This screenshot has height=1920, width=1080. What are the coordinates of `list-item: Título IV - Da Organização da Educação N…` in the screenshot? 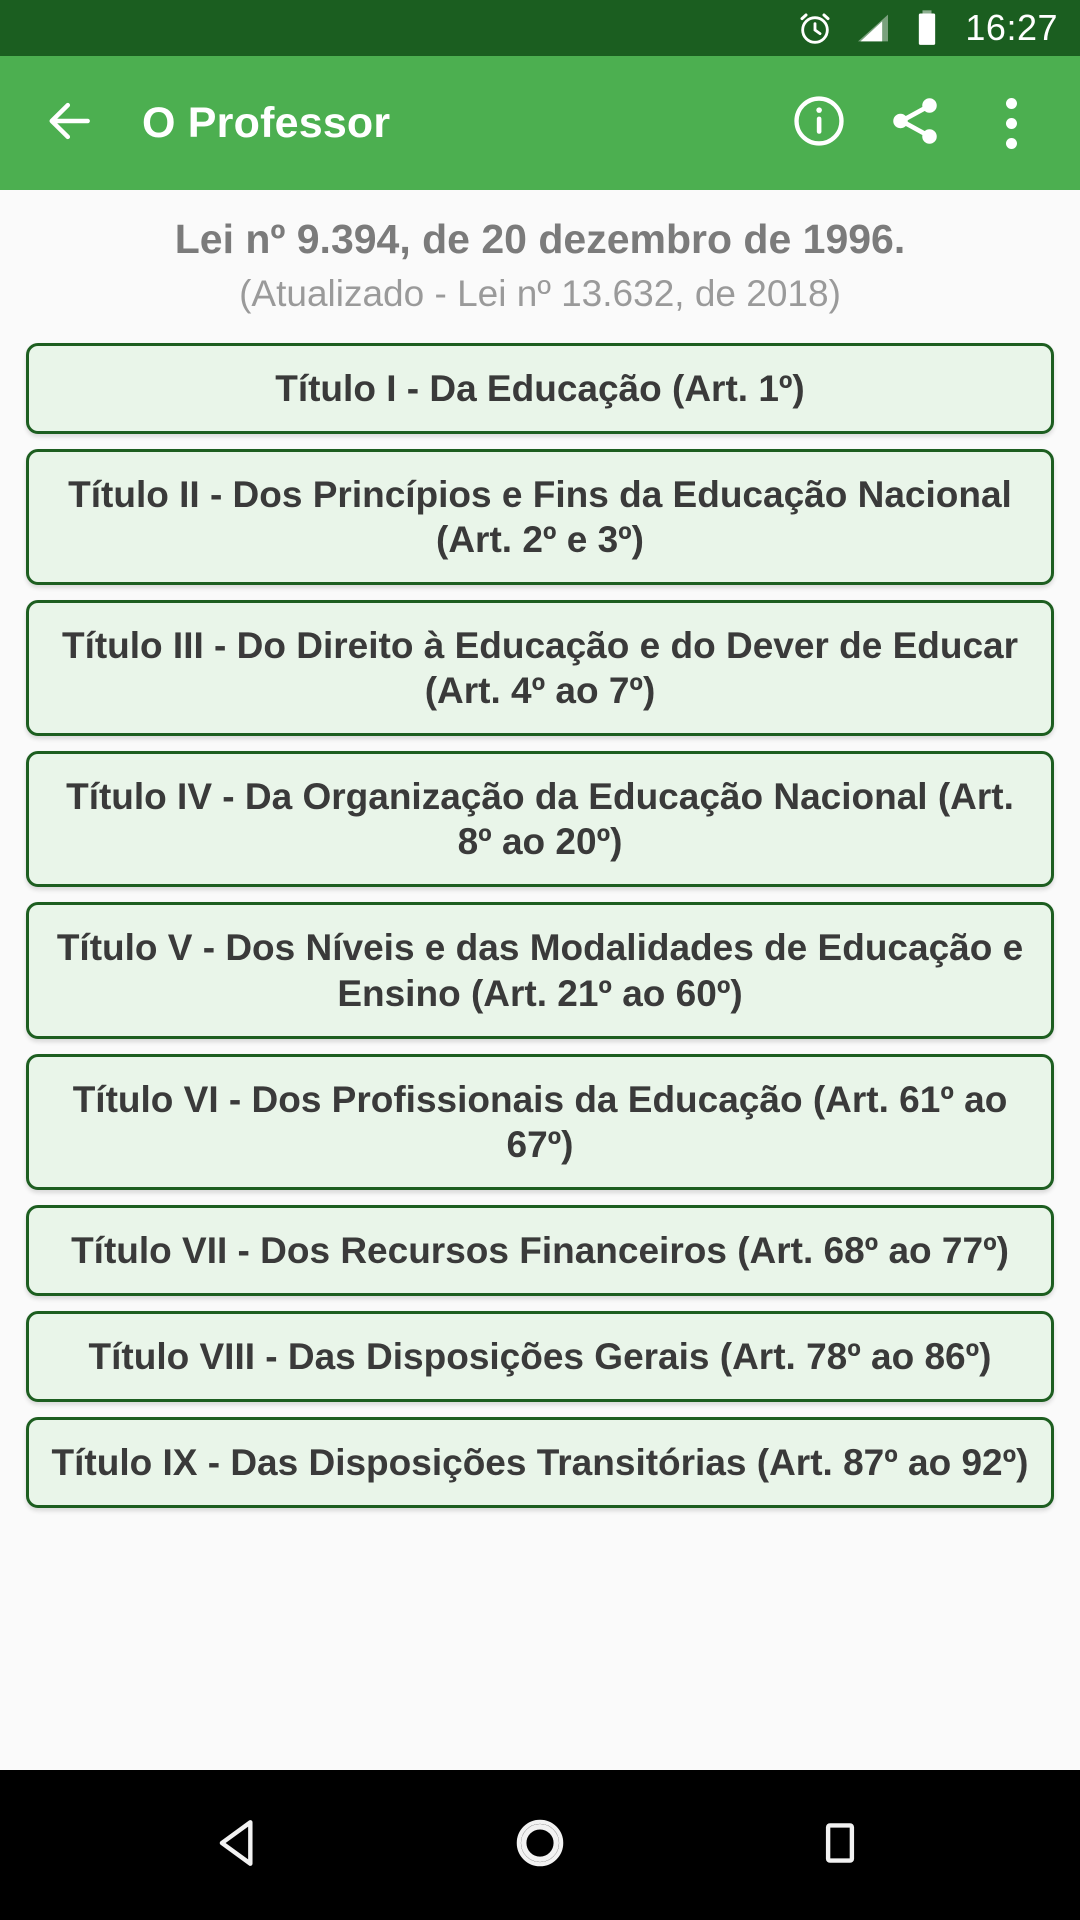 It's located at (540, 819).